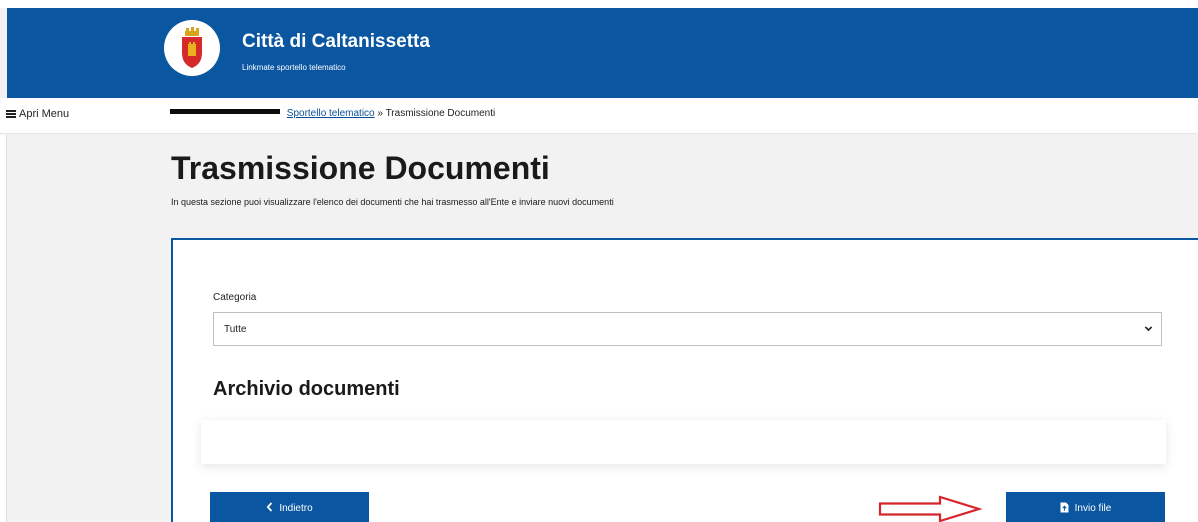 Image resolution: width=1198 pixels, height=522 pixels. Describe the element at coordinates (360, 168) in the screenshot. I see `page-title: Trasmissione Documenti` at that location.